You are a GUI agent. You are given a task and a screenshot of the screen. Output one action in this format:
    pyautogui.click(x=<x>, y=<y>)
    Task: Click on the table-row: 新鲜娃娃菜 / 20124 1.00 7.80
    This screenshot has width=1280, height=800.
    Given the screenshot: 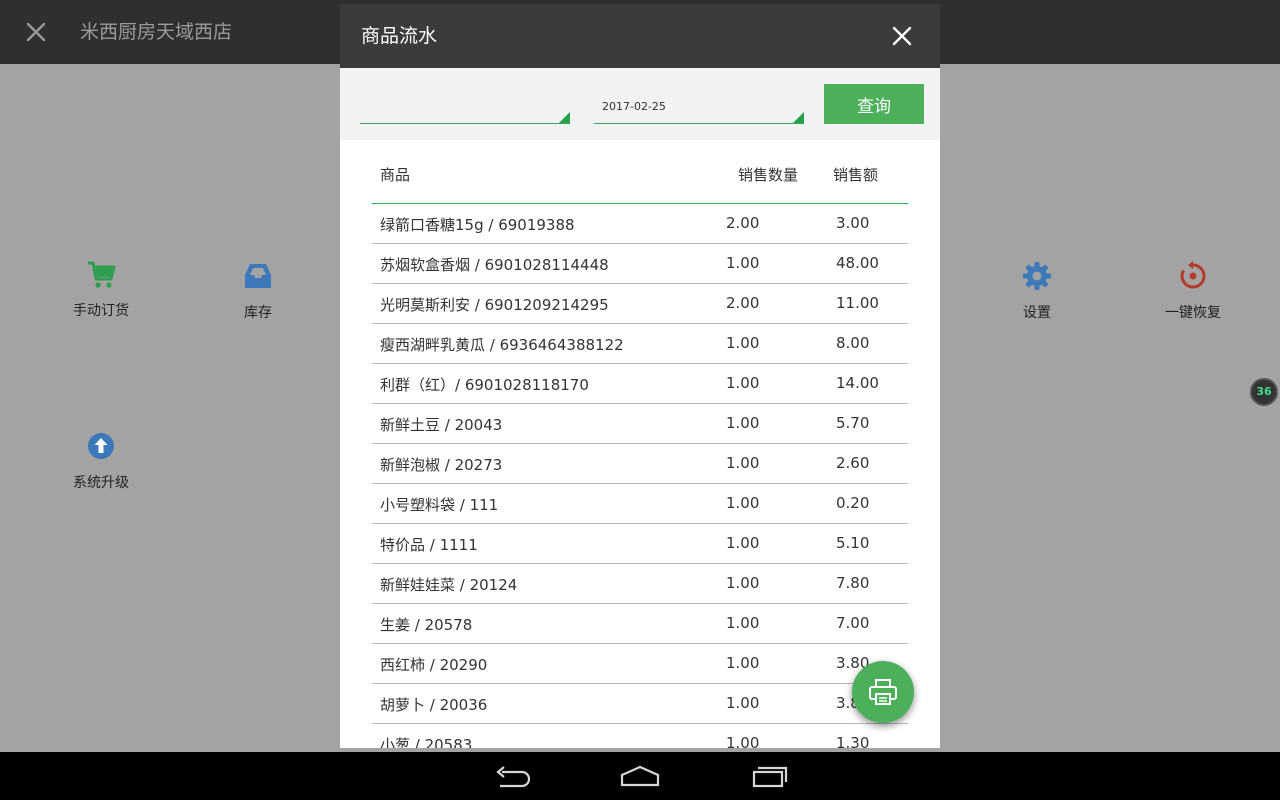 What is the action you would take?
    pyautogui.click(x=640, y=584)
    